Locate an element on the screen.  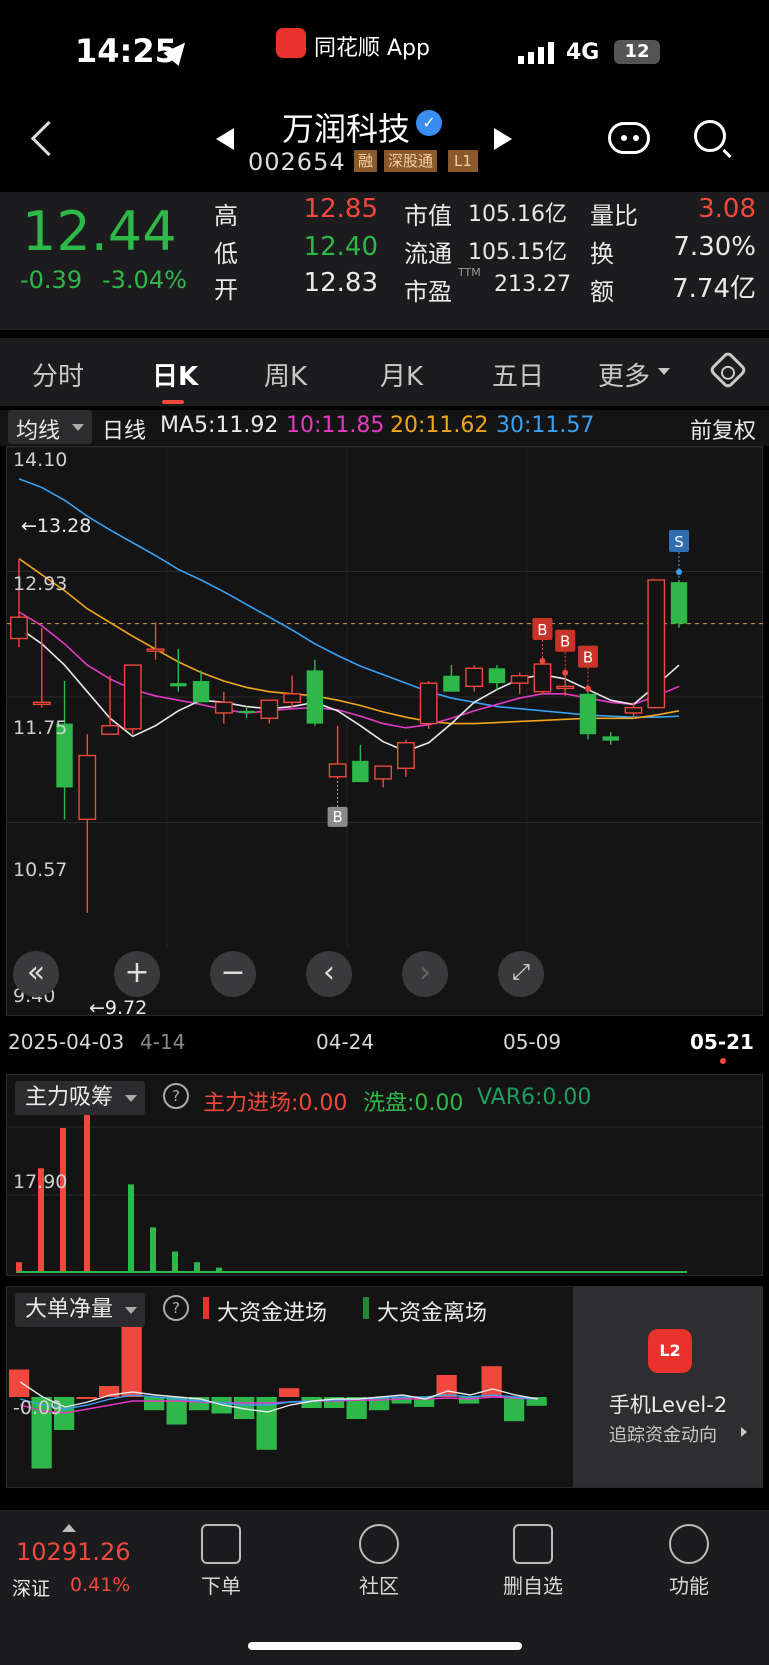
zoom-out-button: − is located at coordinates (233, 974).